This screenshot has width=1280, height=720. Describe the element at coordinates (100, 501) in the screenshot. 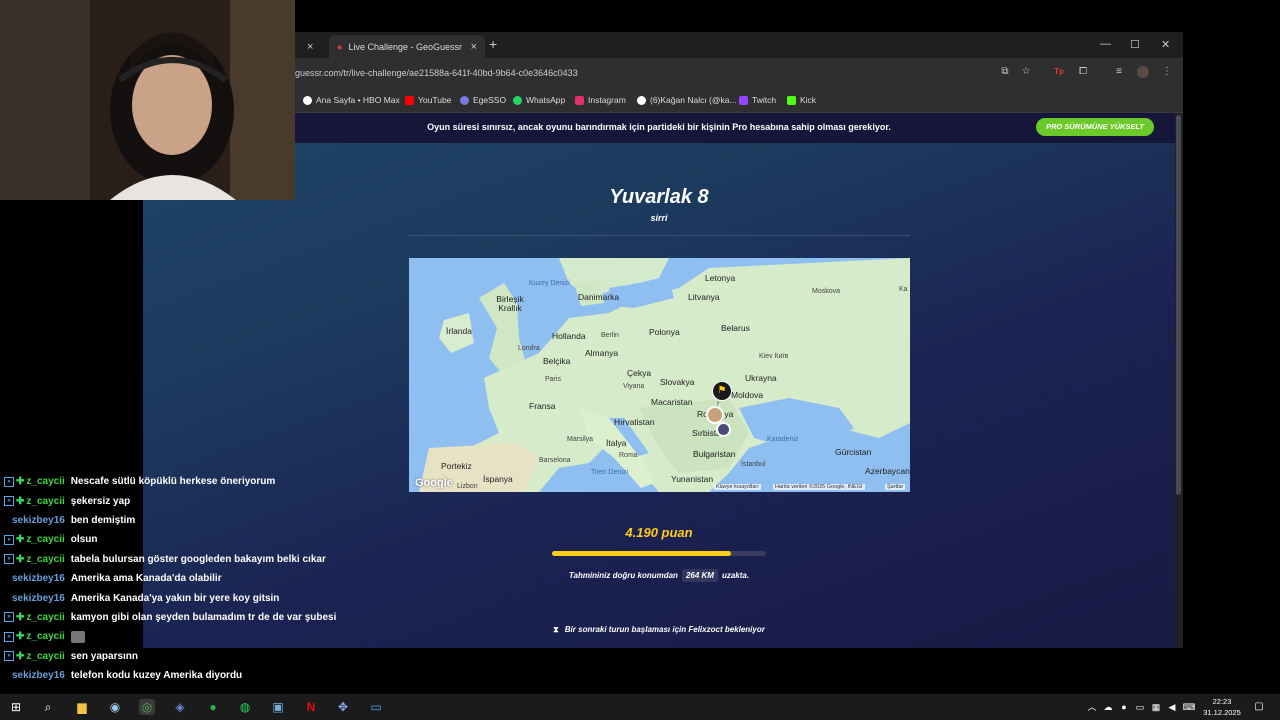

I see `chat-message-text: şekersiz yap` at that location.